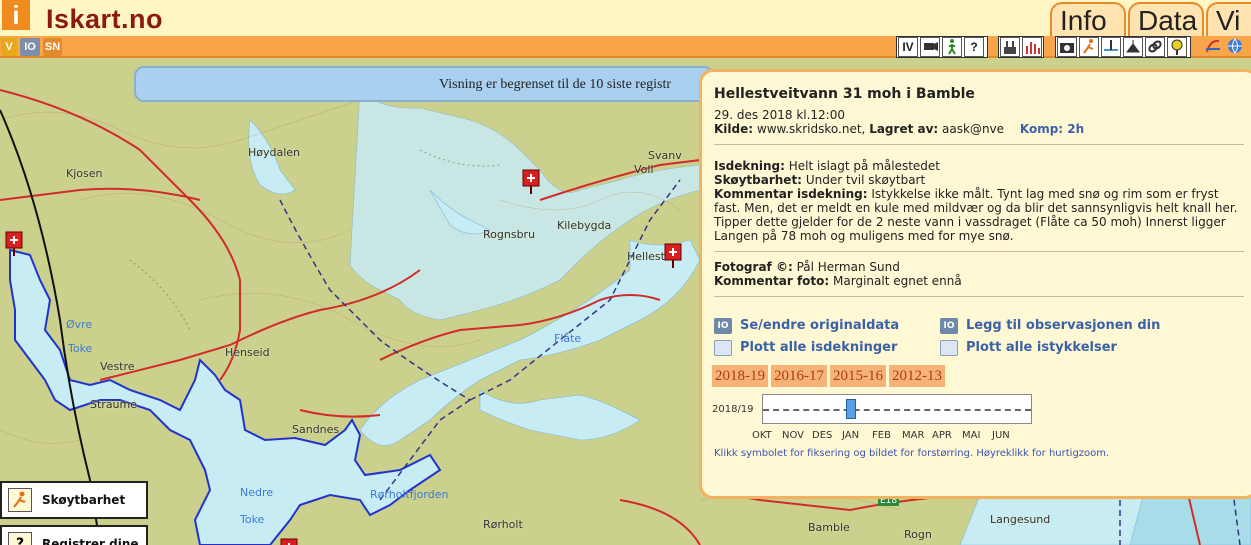 This screenshot has width=1251, height=545. Describe the element at coordinates (858, 376) in the screenshot. I see `season-button: 2015-16` at that location.